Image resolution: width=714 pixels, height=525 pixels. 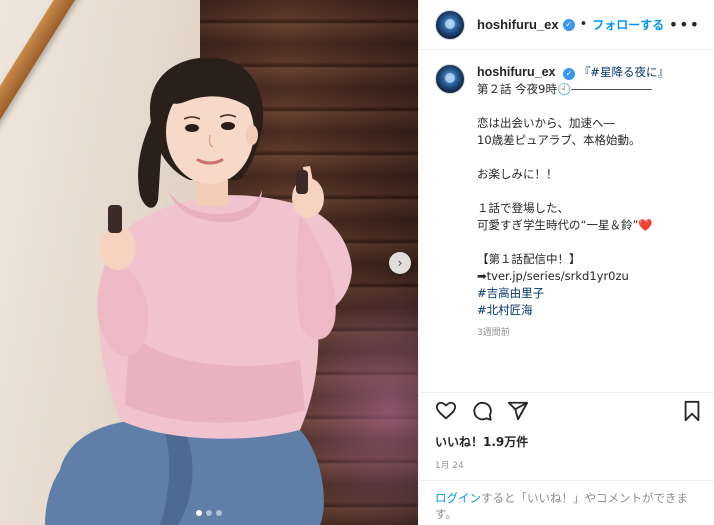 I want to click on tver-link: ➡tver.jp/series/srkd1yr0zu, so click(x=588, y=276).